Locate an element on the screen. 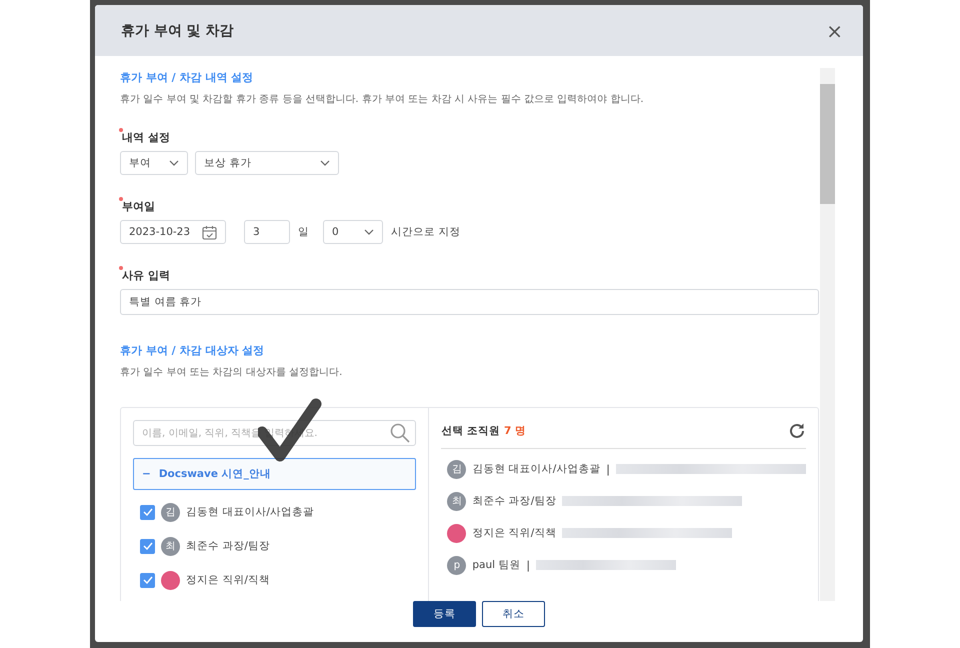 The image size is (960, 648). cancel-button: 취소 is located at coordinates (513, 614).